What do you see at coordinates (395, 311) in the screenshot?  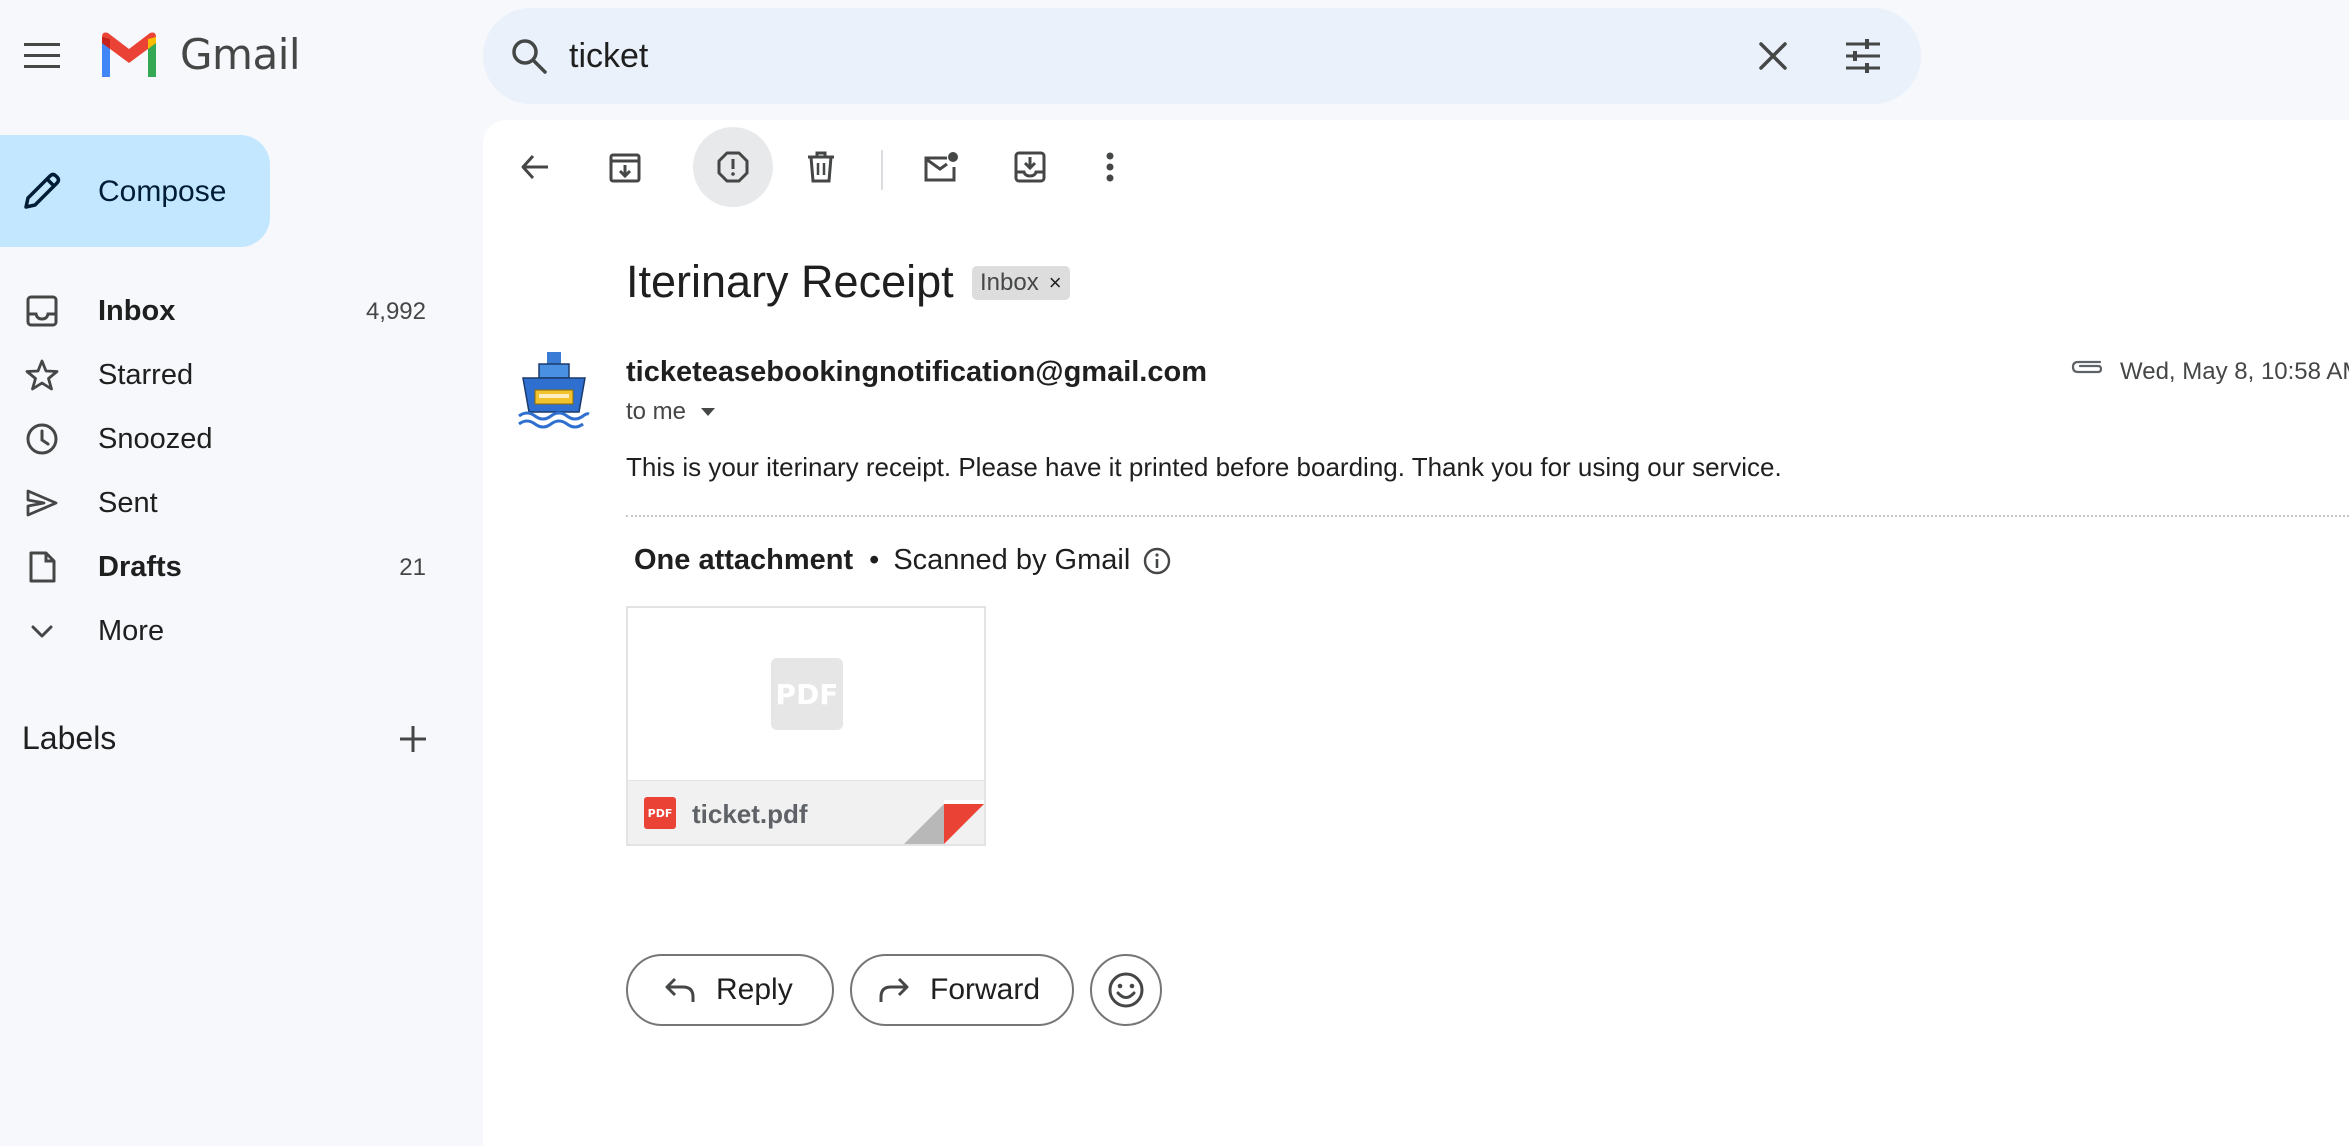 I see `unread-count: 4,992` at bounding box center [395, 311].